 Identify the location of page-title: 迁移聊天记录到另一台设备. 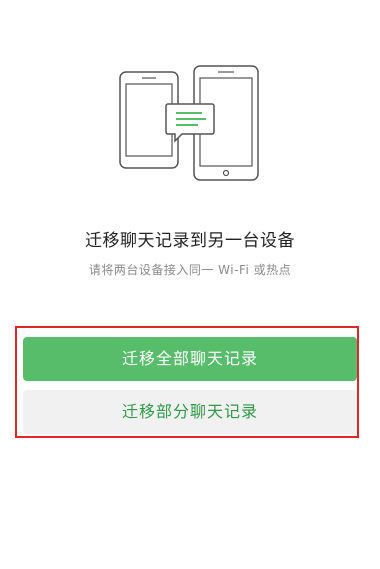
(190, 241).